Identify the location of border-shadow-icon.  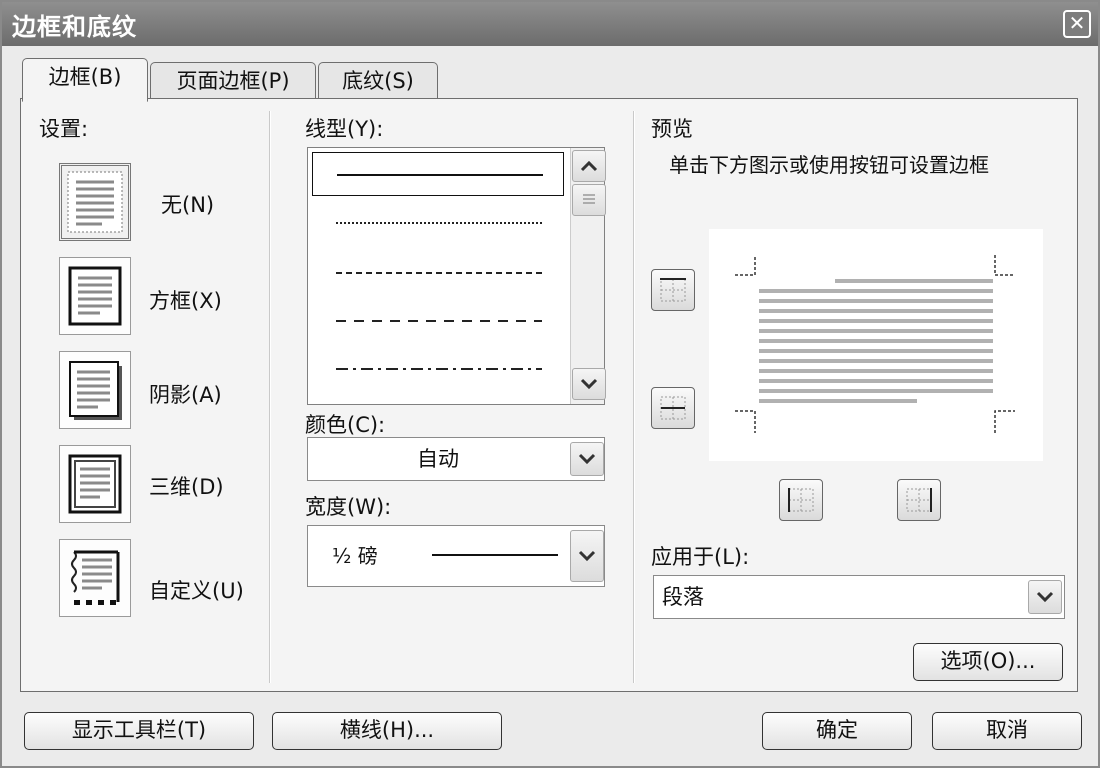
(95, 390).